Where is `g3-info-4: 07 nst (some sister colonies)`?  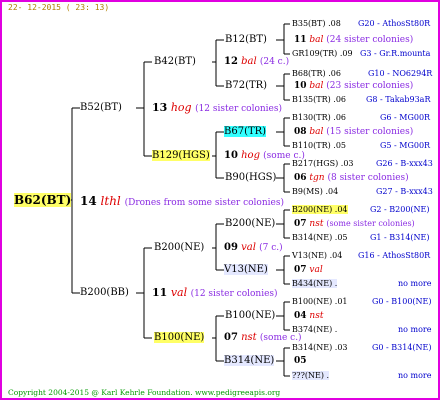 g3-info-4: 07 nst (some sister colonies) is located at coordinates (354, 224).